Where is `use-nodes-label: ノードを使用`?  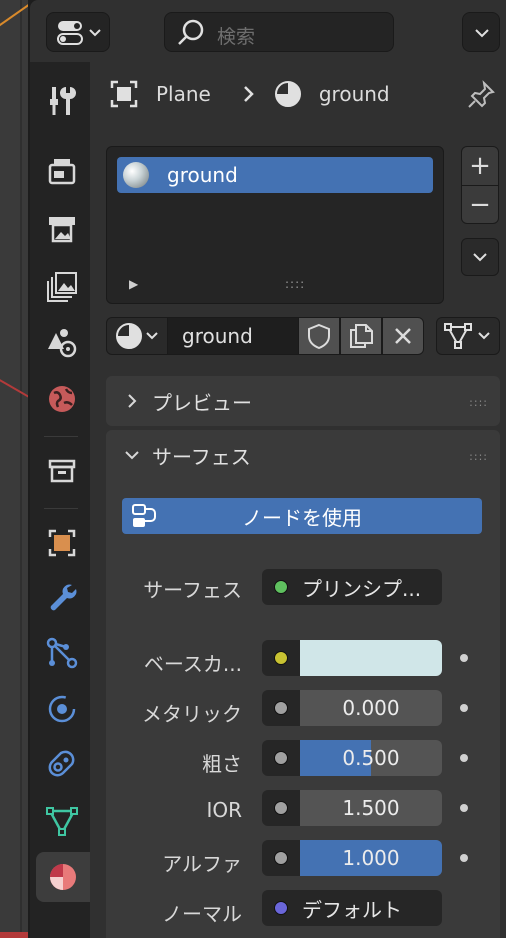
use-nodes-label: ノードを使用 is located at coordinates (302, 517).